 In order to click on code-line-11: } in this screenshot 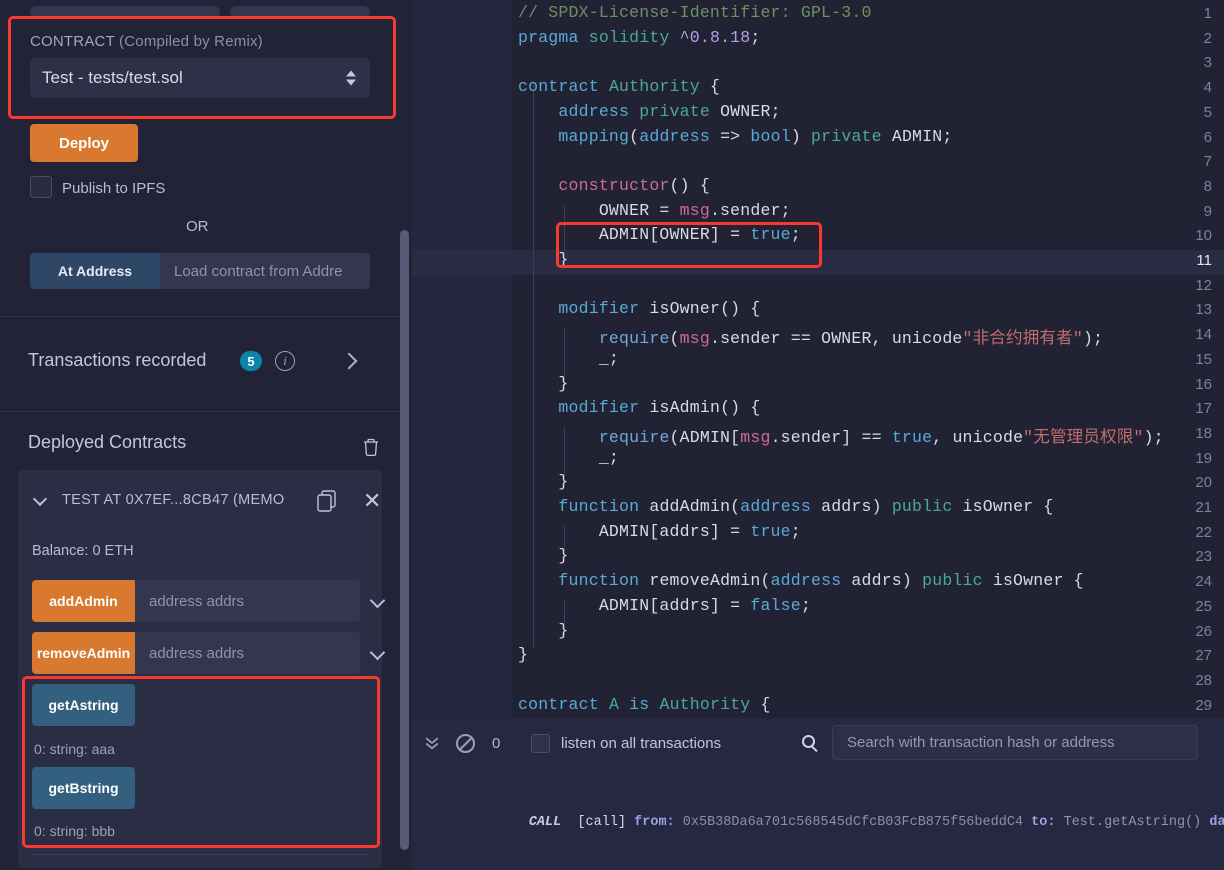, I will do `click(543, 259)`.